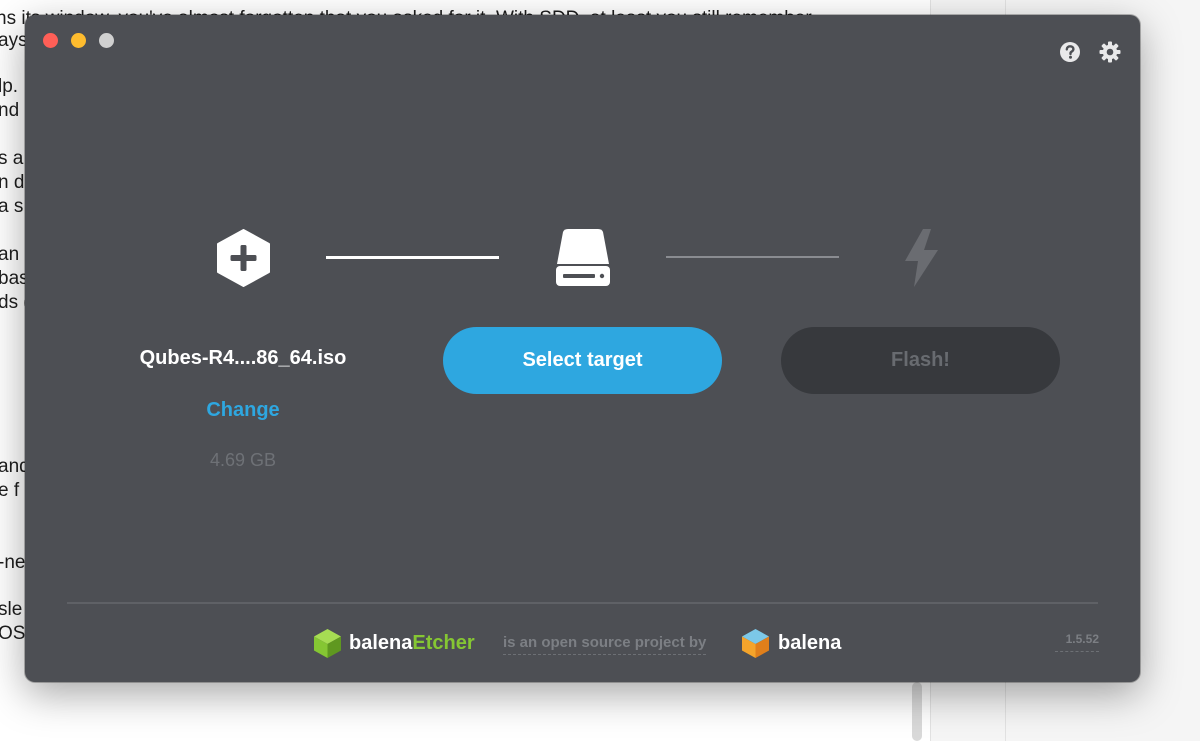 This screenshot has height=741, width=1200. What do you see at coordinates (10, 254) in the screenshot?
I see `bg-text-line: an` at bounding box center [10, 254].